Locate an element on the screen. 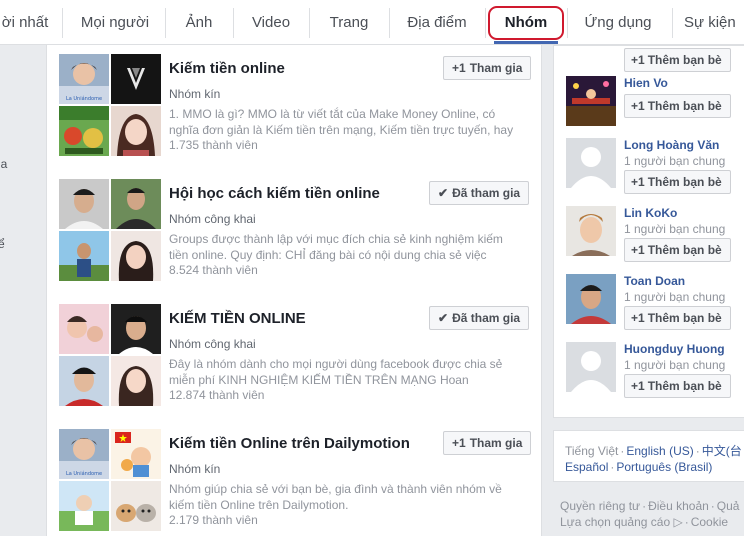 The width and height of the screenshot is (744, 536). left-sidebar-edge: ia ể is located at coordinates (20, 290).